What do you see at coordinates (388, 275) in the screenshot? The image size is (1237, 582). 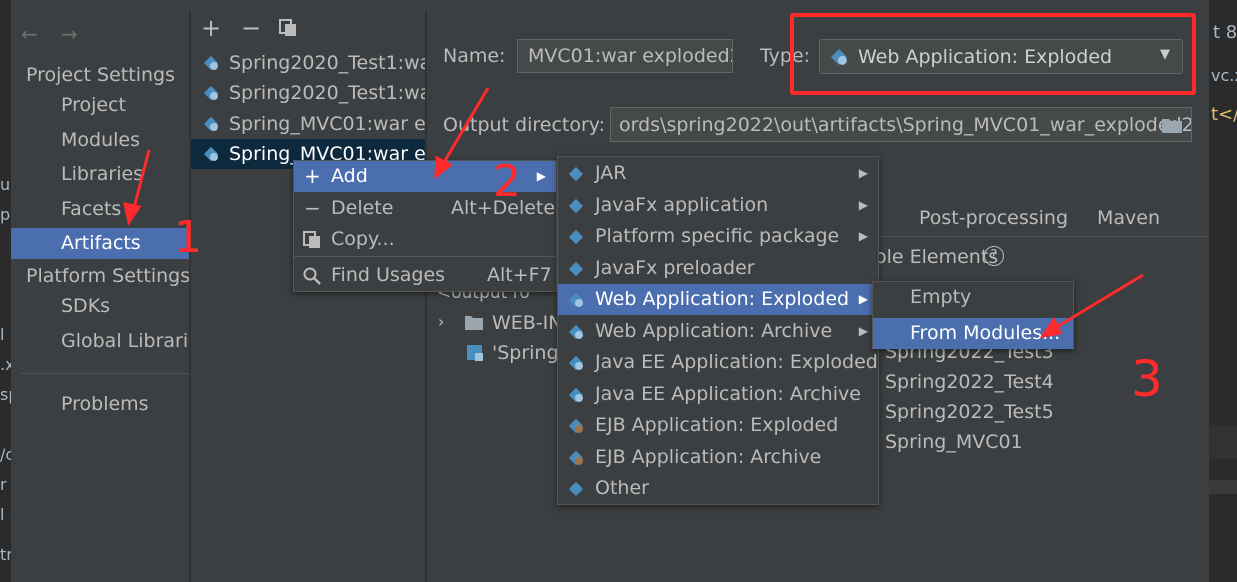 I see `menu-item-label: Find Usages` at bounding box center [388, 275].